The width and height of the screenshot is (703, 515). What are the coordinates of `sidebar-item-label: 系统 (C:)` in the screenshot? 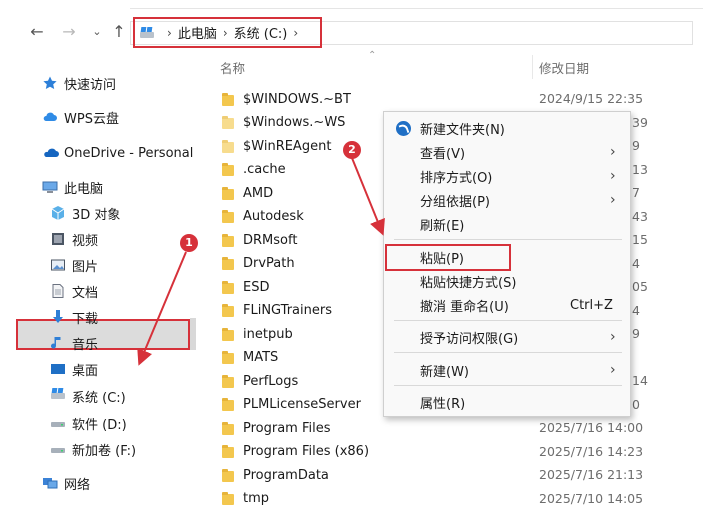 It's located at (99, 398).